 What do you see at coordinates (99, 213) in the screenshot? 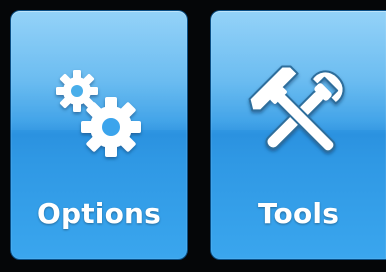
I see `options-label: Options` at bounding box center [99, 213].